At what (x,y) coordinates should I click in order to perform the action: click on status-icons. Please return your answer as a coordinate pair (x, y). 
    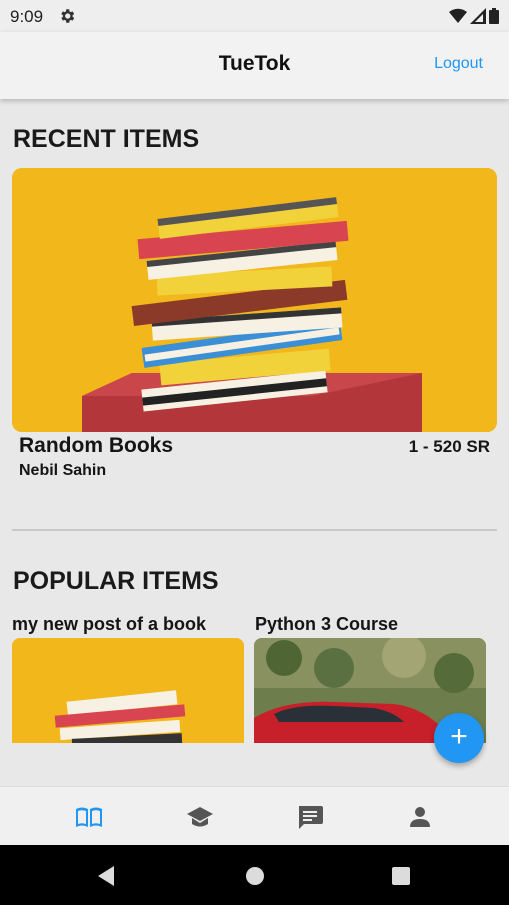
    Looking at the image, I should click on (474, 16).